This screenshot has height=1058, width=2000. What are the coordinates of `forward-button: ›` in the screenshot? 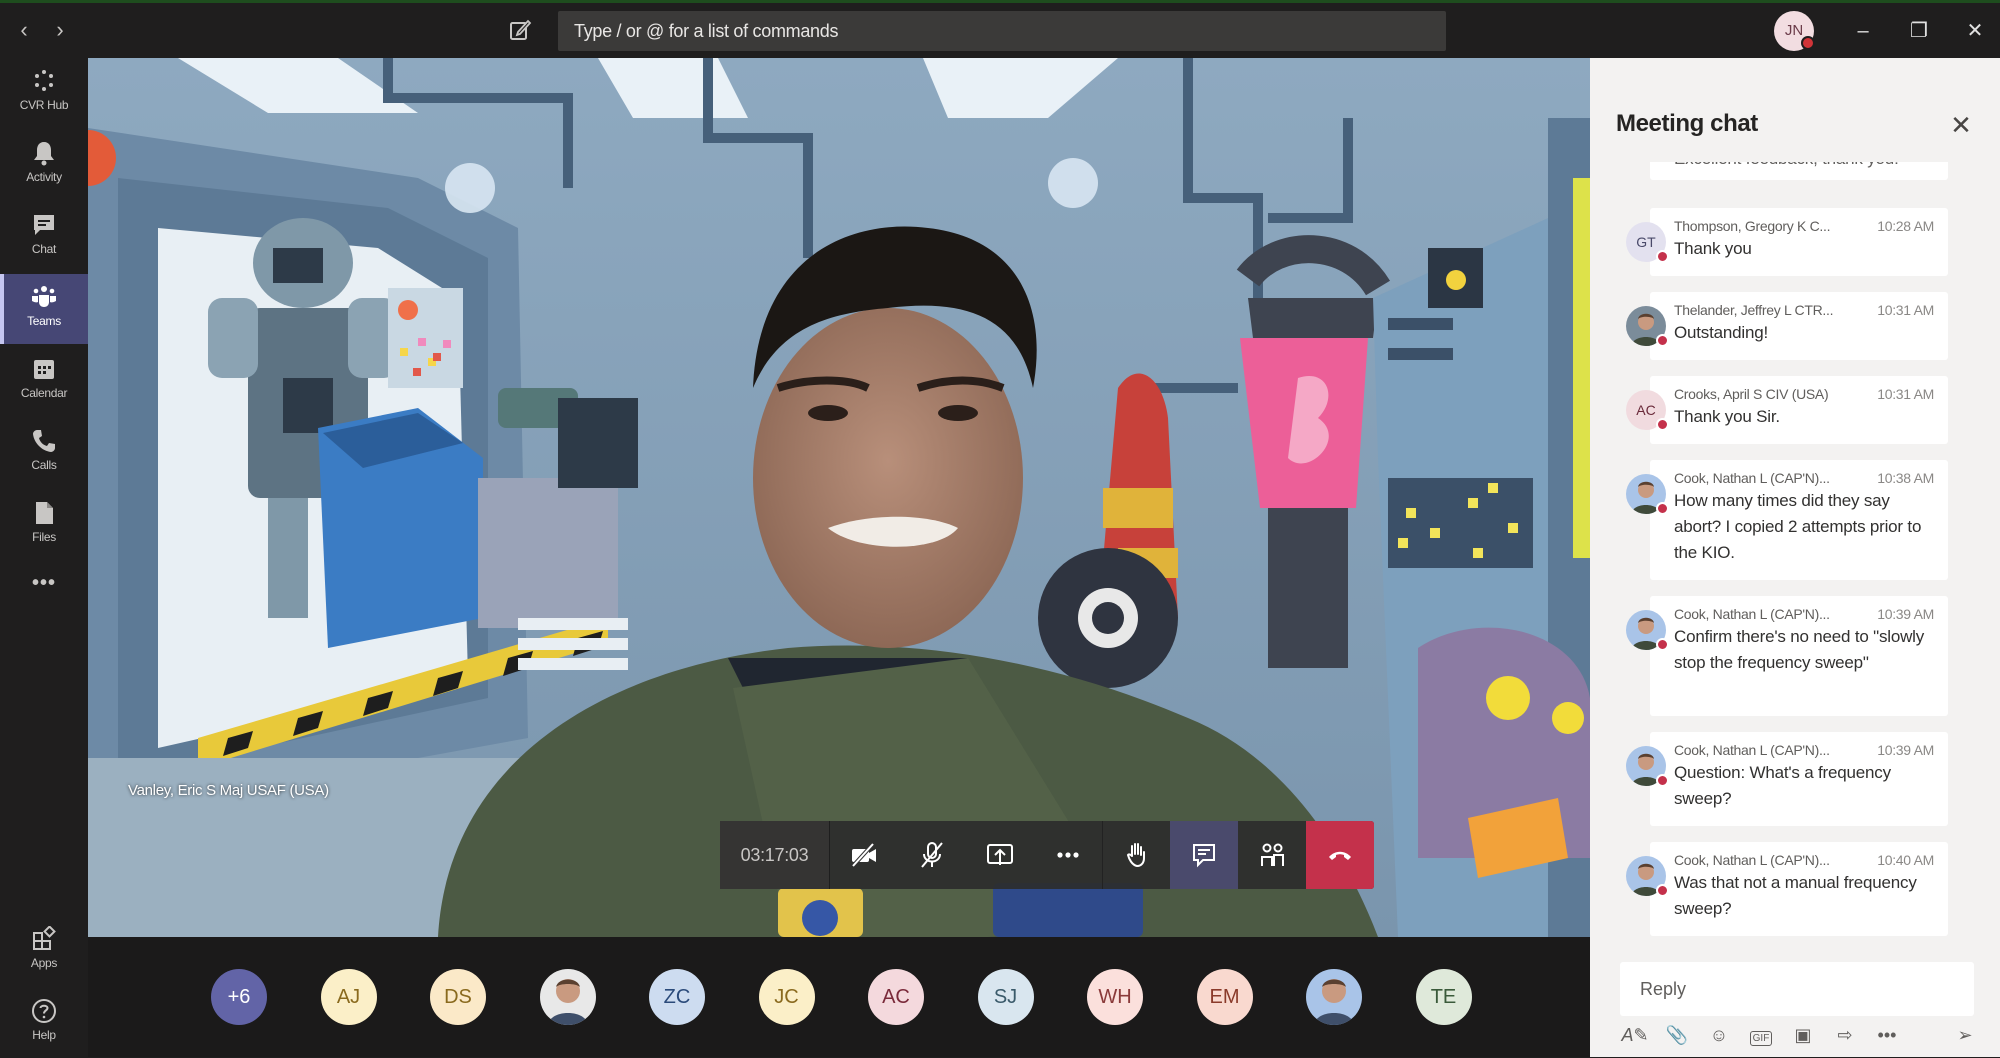 It's located at (60, 30).